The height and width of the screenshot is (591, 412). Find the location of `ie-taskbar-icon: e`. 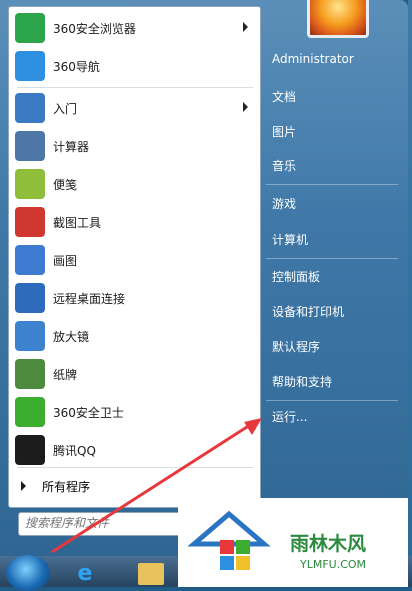

ie-taskbar-icon: e is located at coordinates (85, 574).